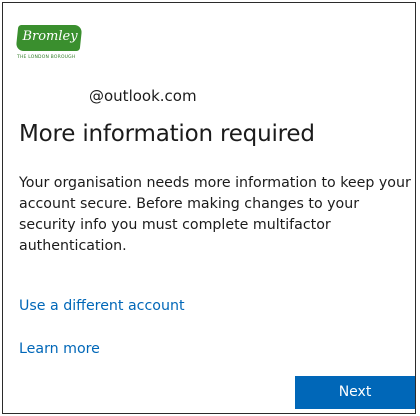 This screenshot has width=420, height=416. Describe the element at coordinates (49, 46) in the screenshot. I see `bromley-logo: Bromley THE LONDON BOROUGH` at that location.